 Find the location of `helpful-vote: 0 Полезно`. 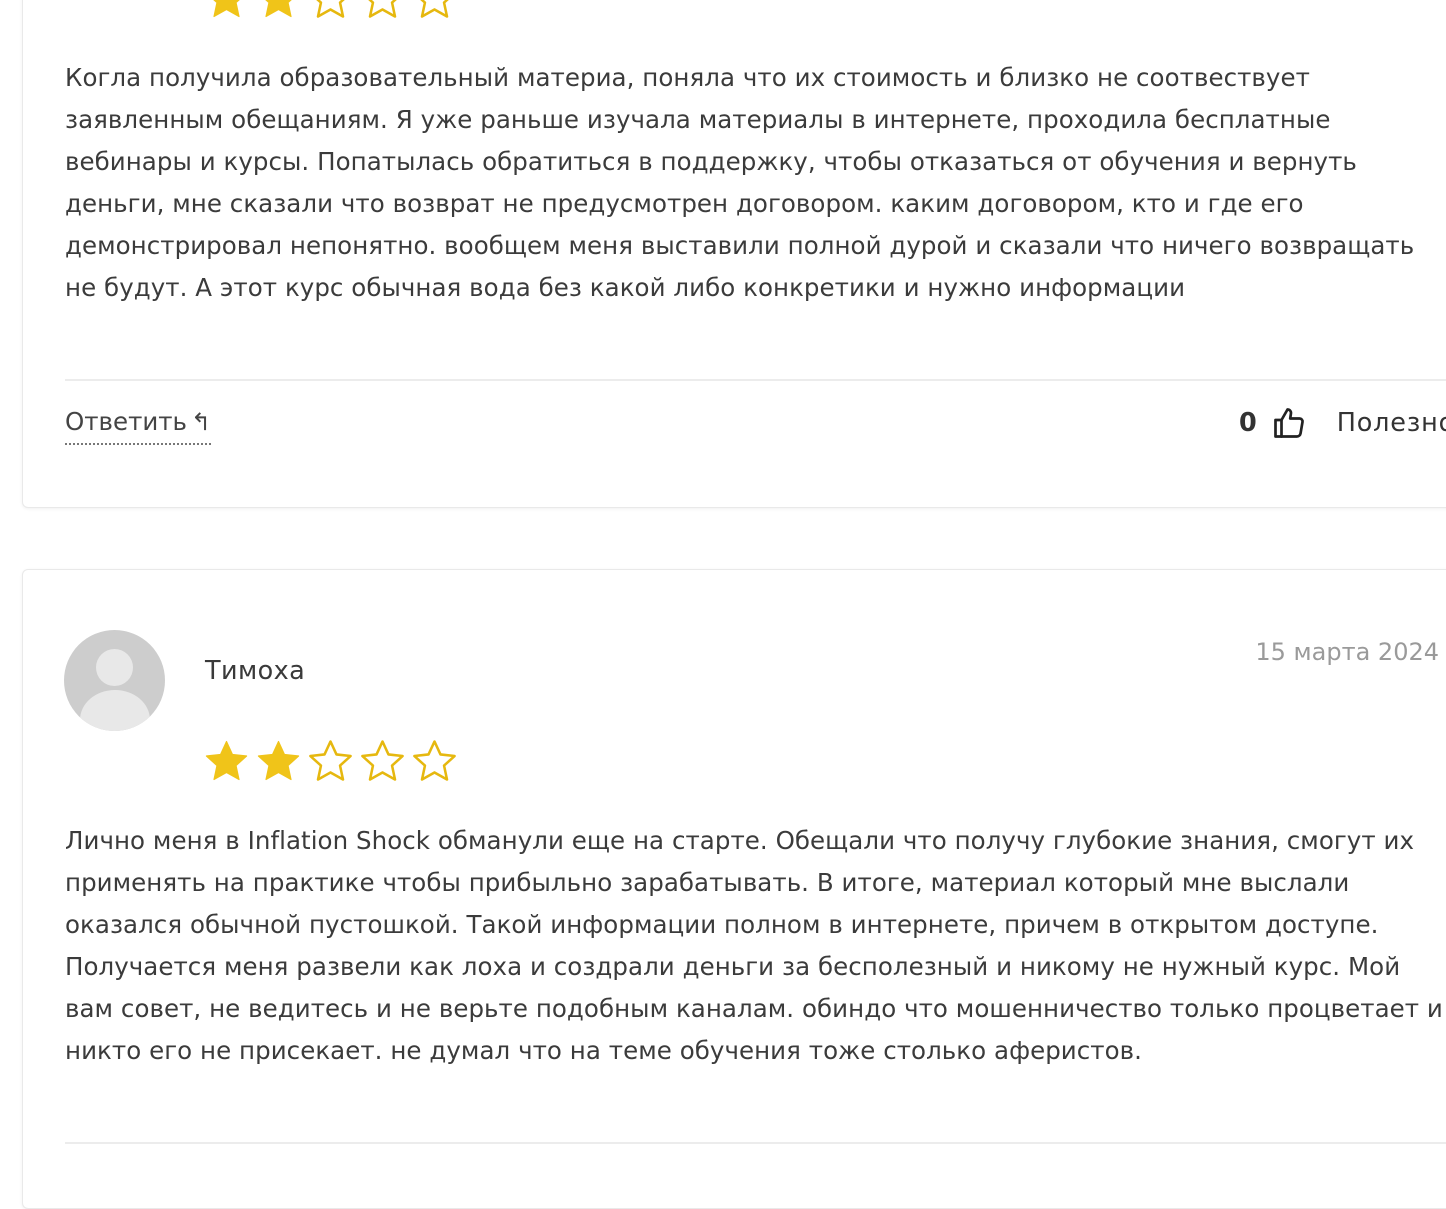

helpful-vote: 0 Полезно is located at coordinates (1342, 423).